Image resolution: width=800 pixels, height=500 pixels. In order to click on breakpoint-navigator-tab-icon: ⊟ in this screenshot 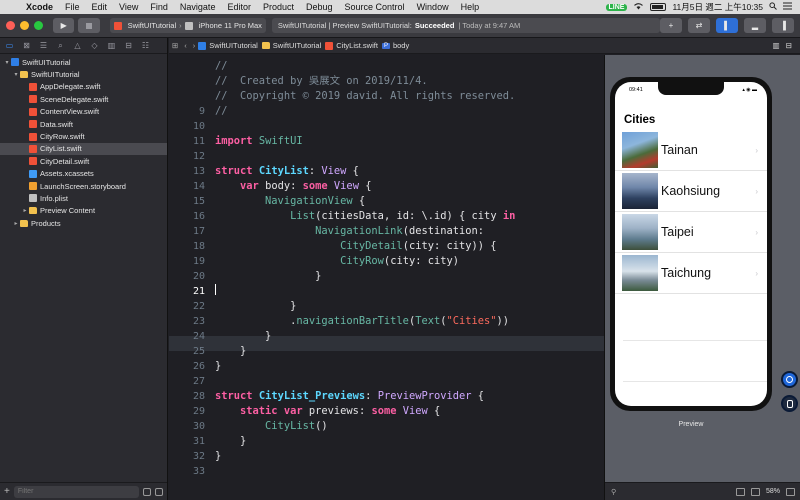, I will do `click(128, 45)`.